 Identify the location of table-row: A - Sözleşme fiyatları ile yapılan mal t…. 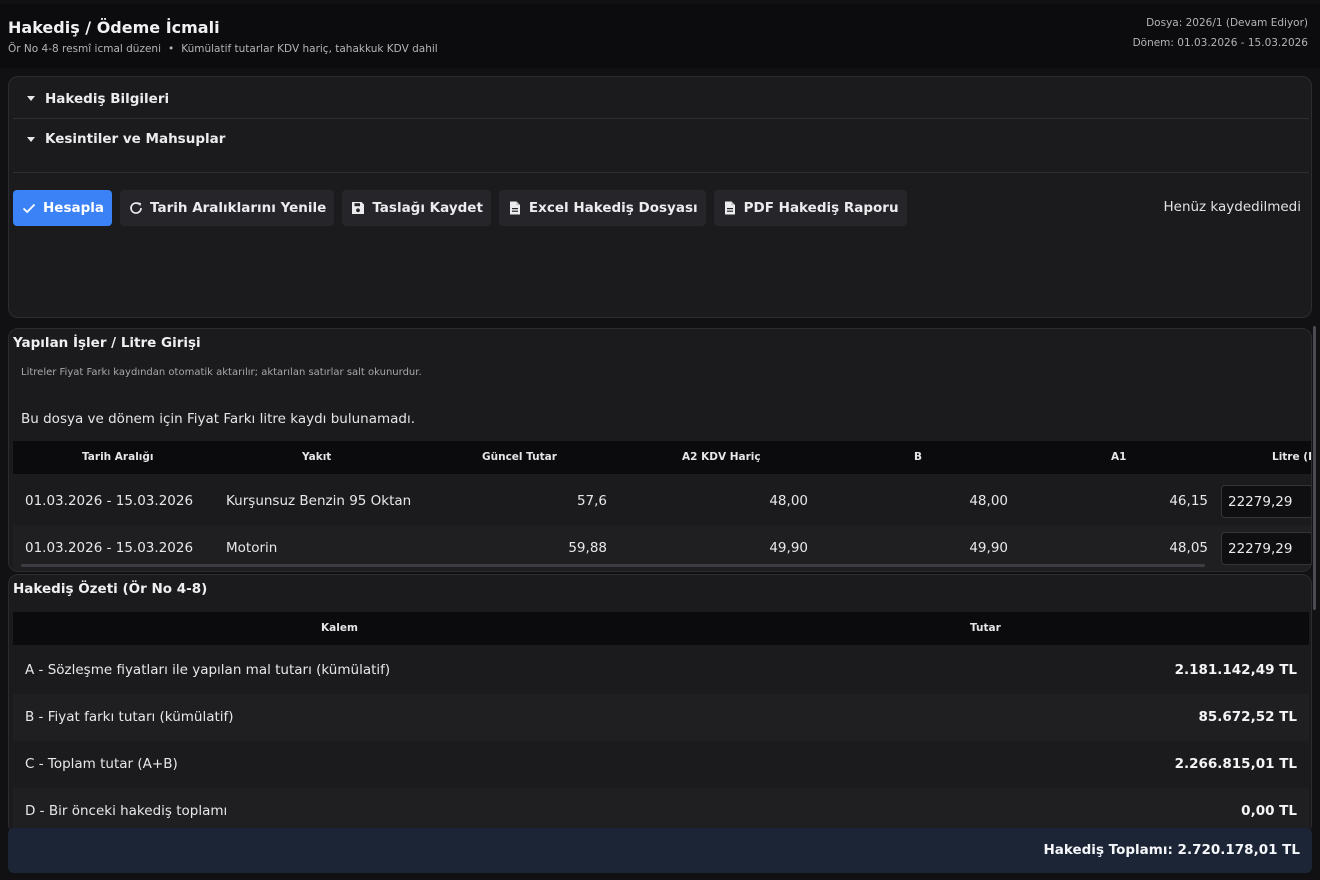
(661, 670).